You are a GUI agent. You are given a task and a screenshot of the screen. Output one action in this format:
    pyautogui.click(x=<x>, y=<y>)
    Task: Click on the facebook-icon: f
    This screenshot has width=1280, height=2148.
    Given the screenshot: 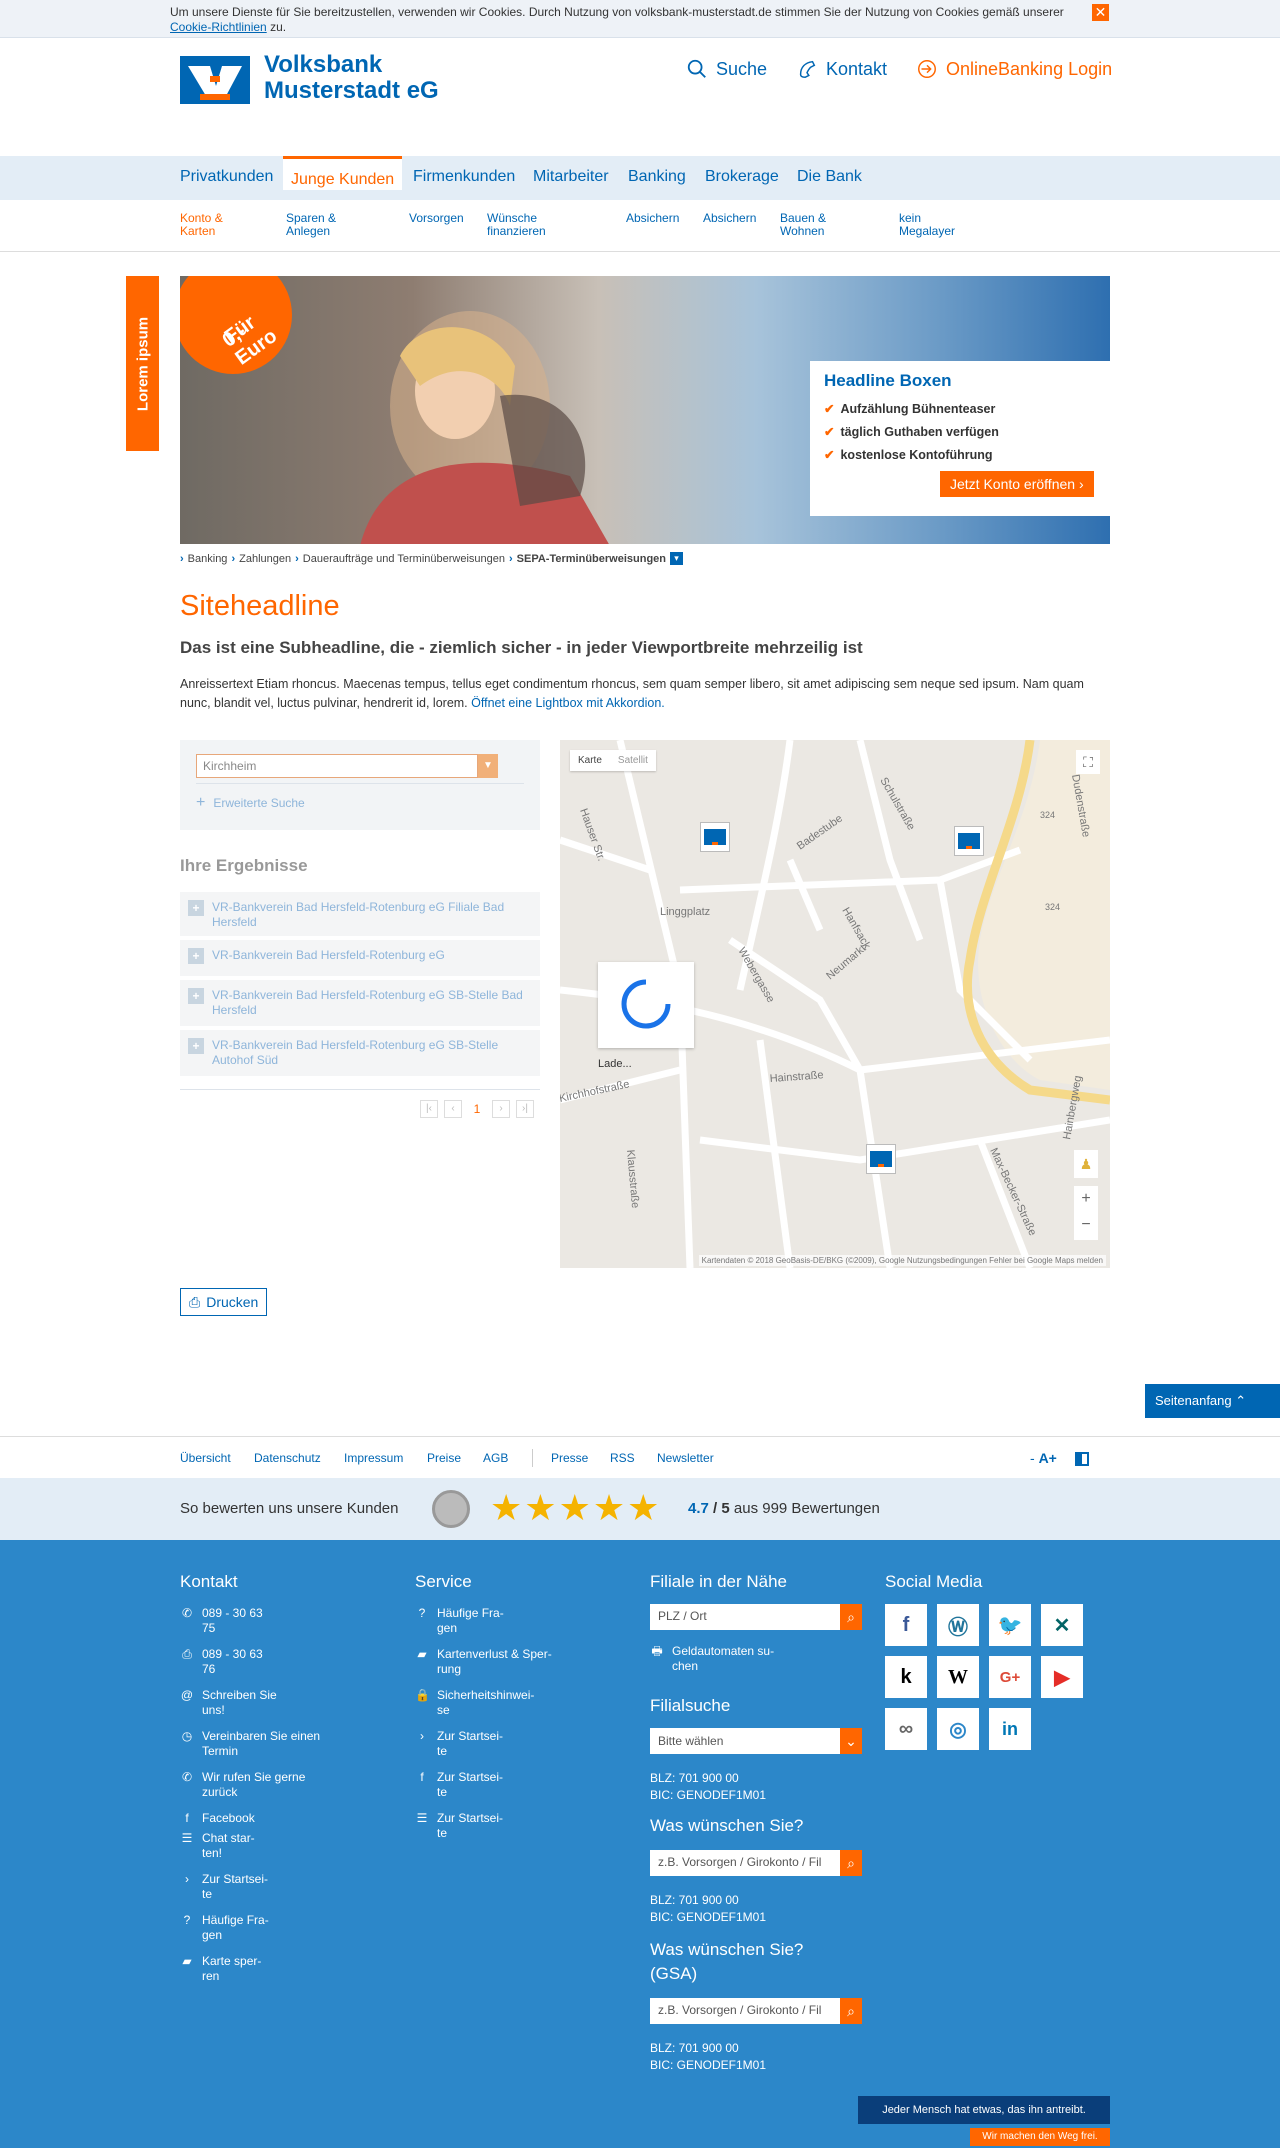 What is the action you would take?
    pyautogui.click(x=906, y=1625)
    